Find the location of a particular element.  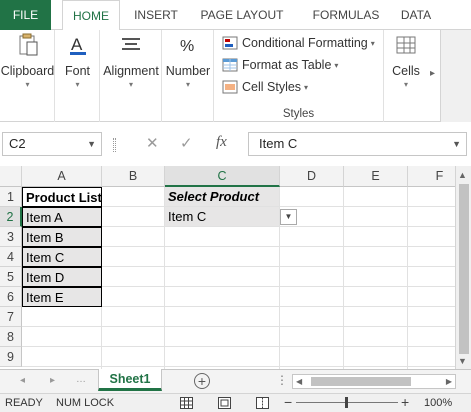

add-sheet-icon: + is located at coordinates (202, 381).